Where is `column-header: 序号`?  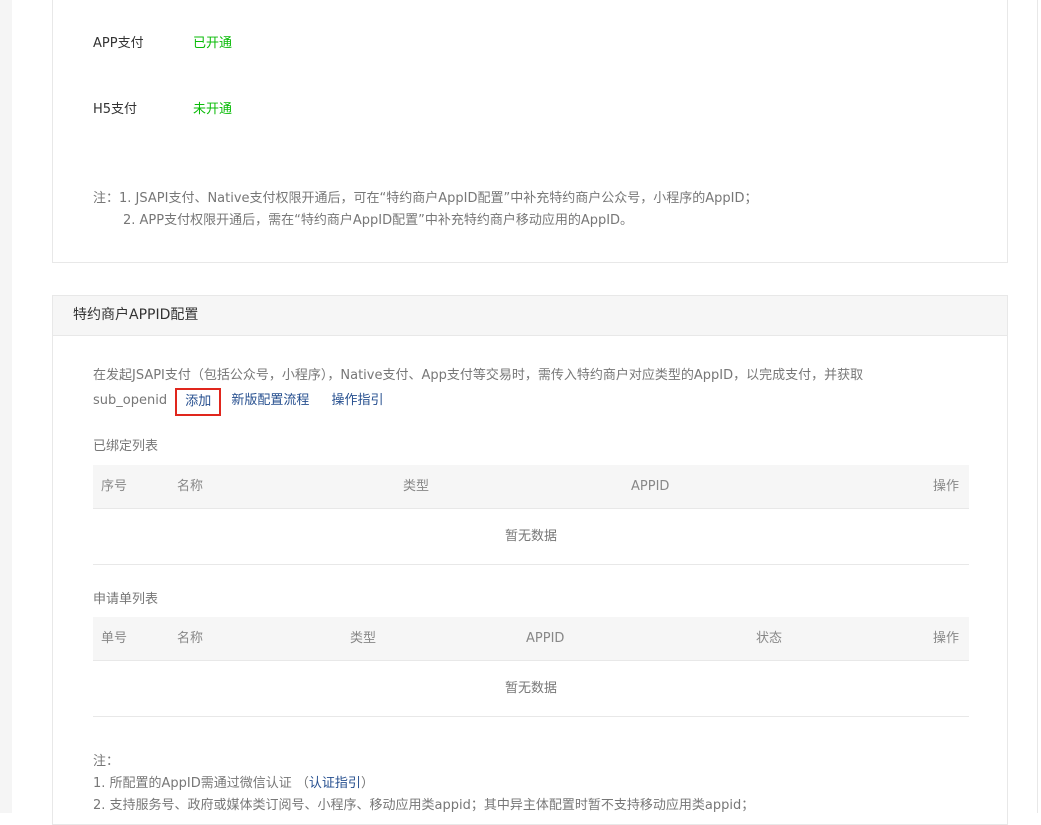
column-header: 序号 is located at coordinates (114, 486).